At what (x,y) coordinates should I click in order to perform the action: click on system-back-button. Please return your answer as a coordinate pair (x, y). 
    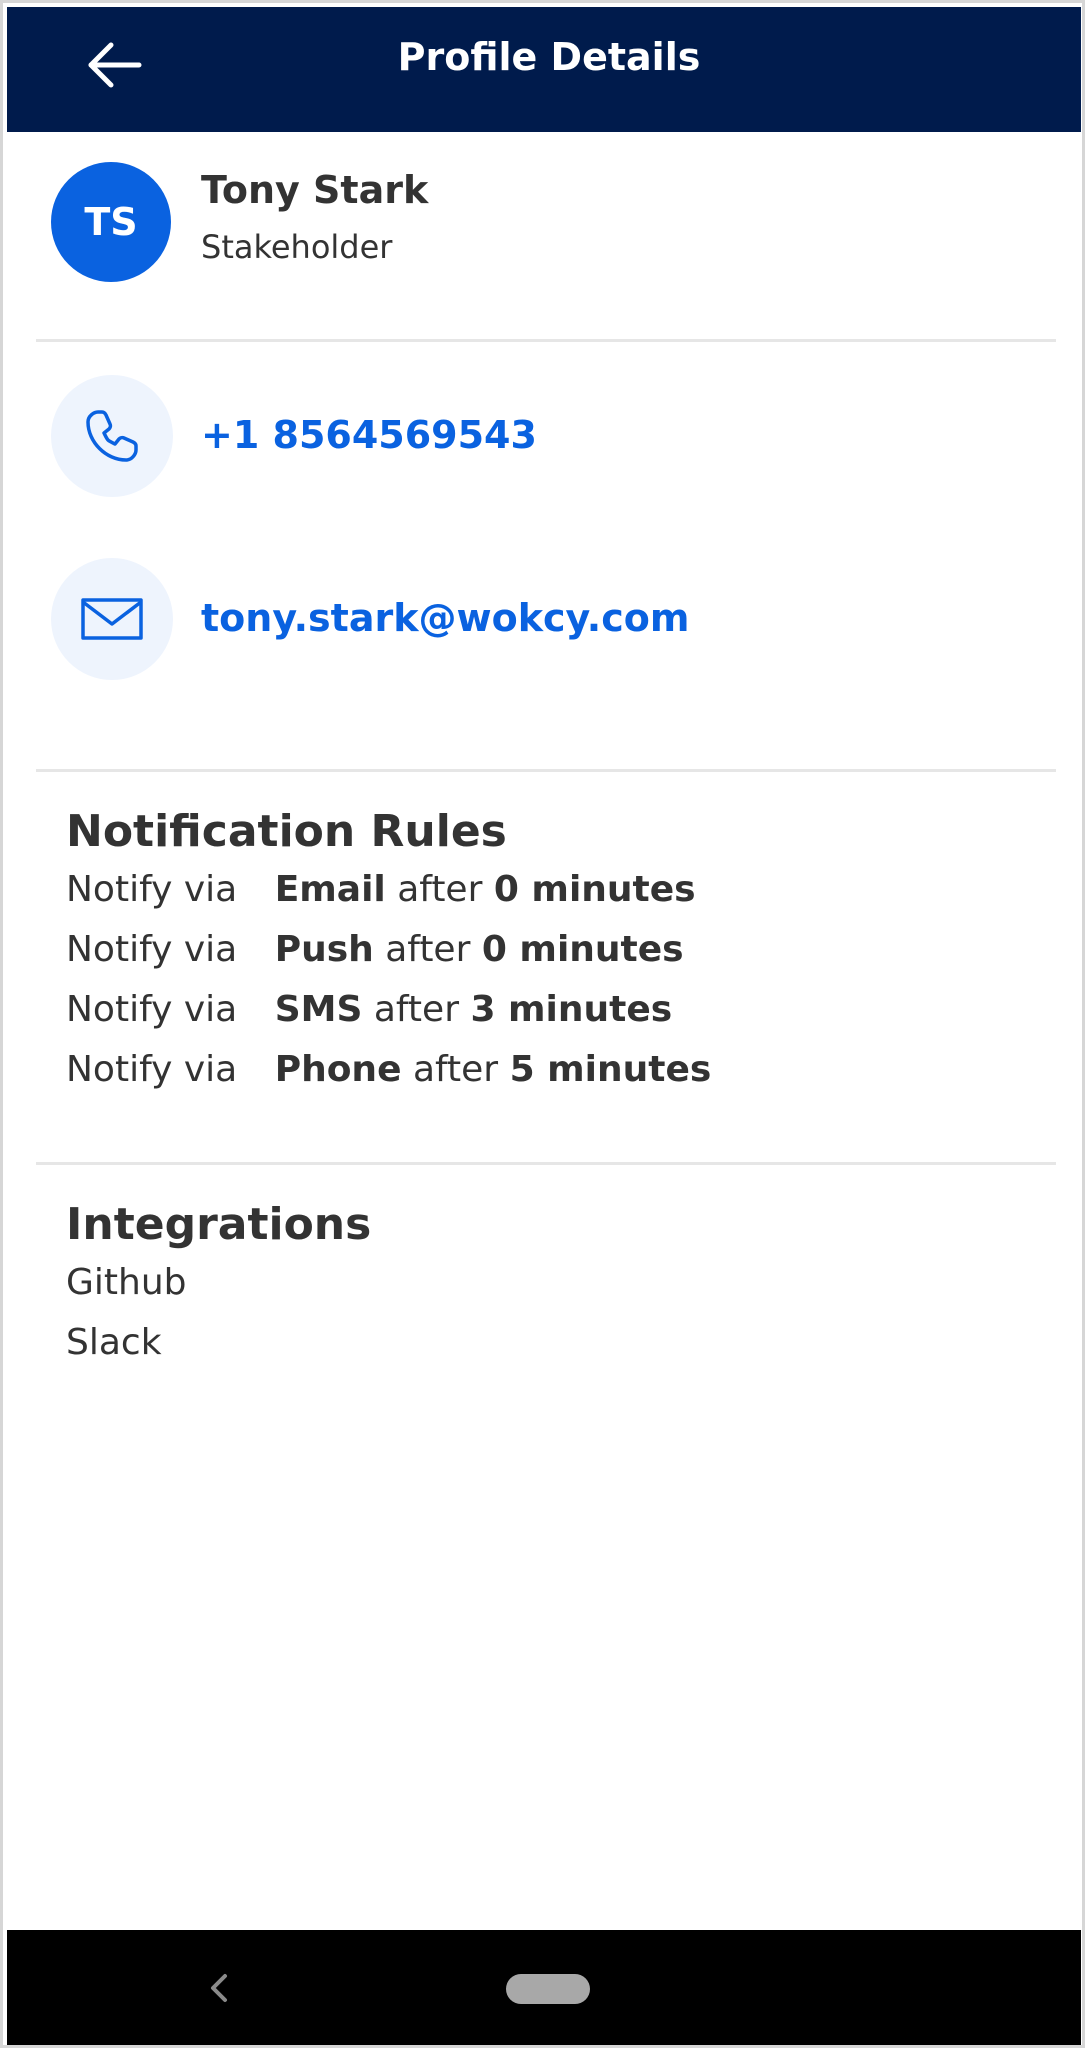
    Looking at the image, I should click on (219, 1988).